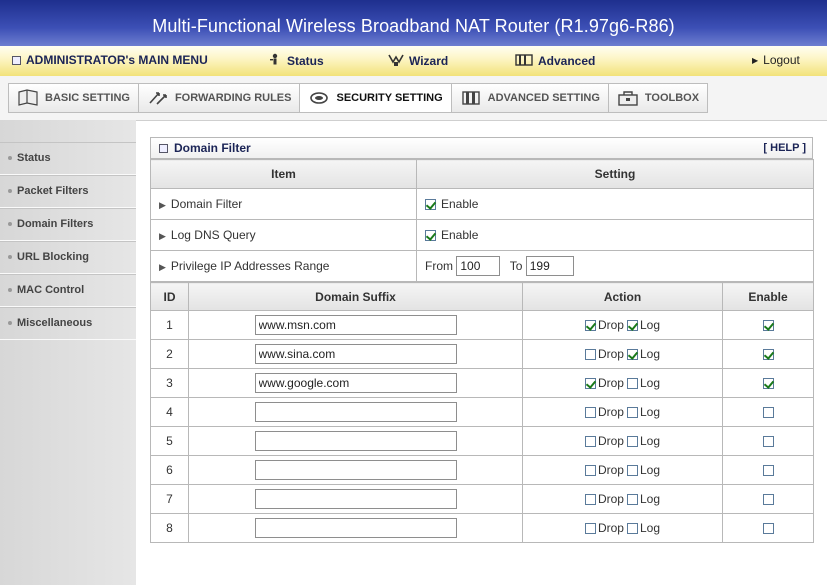 The width and height of the screenshot is (827, 585). I want to click on table-row: 1 Drop Log, so click(482, 325).